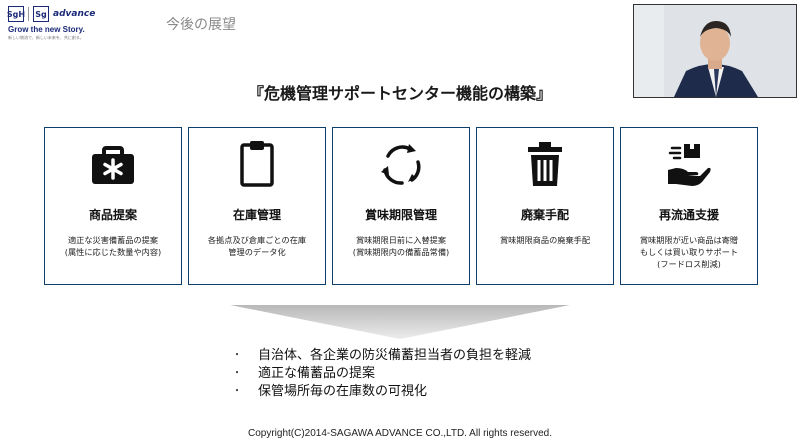 The height and width of the screenshot is (446, 800). Describe the element at coordinates (544, 215) in the screenshot. I see `card-title: 廃棄手配` at that location.